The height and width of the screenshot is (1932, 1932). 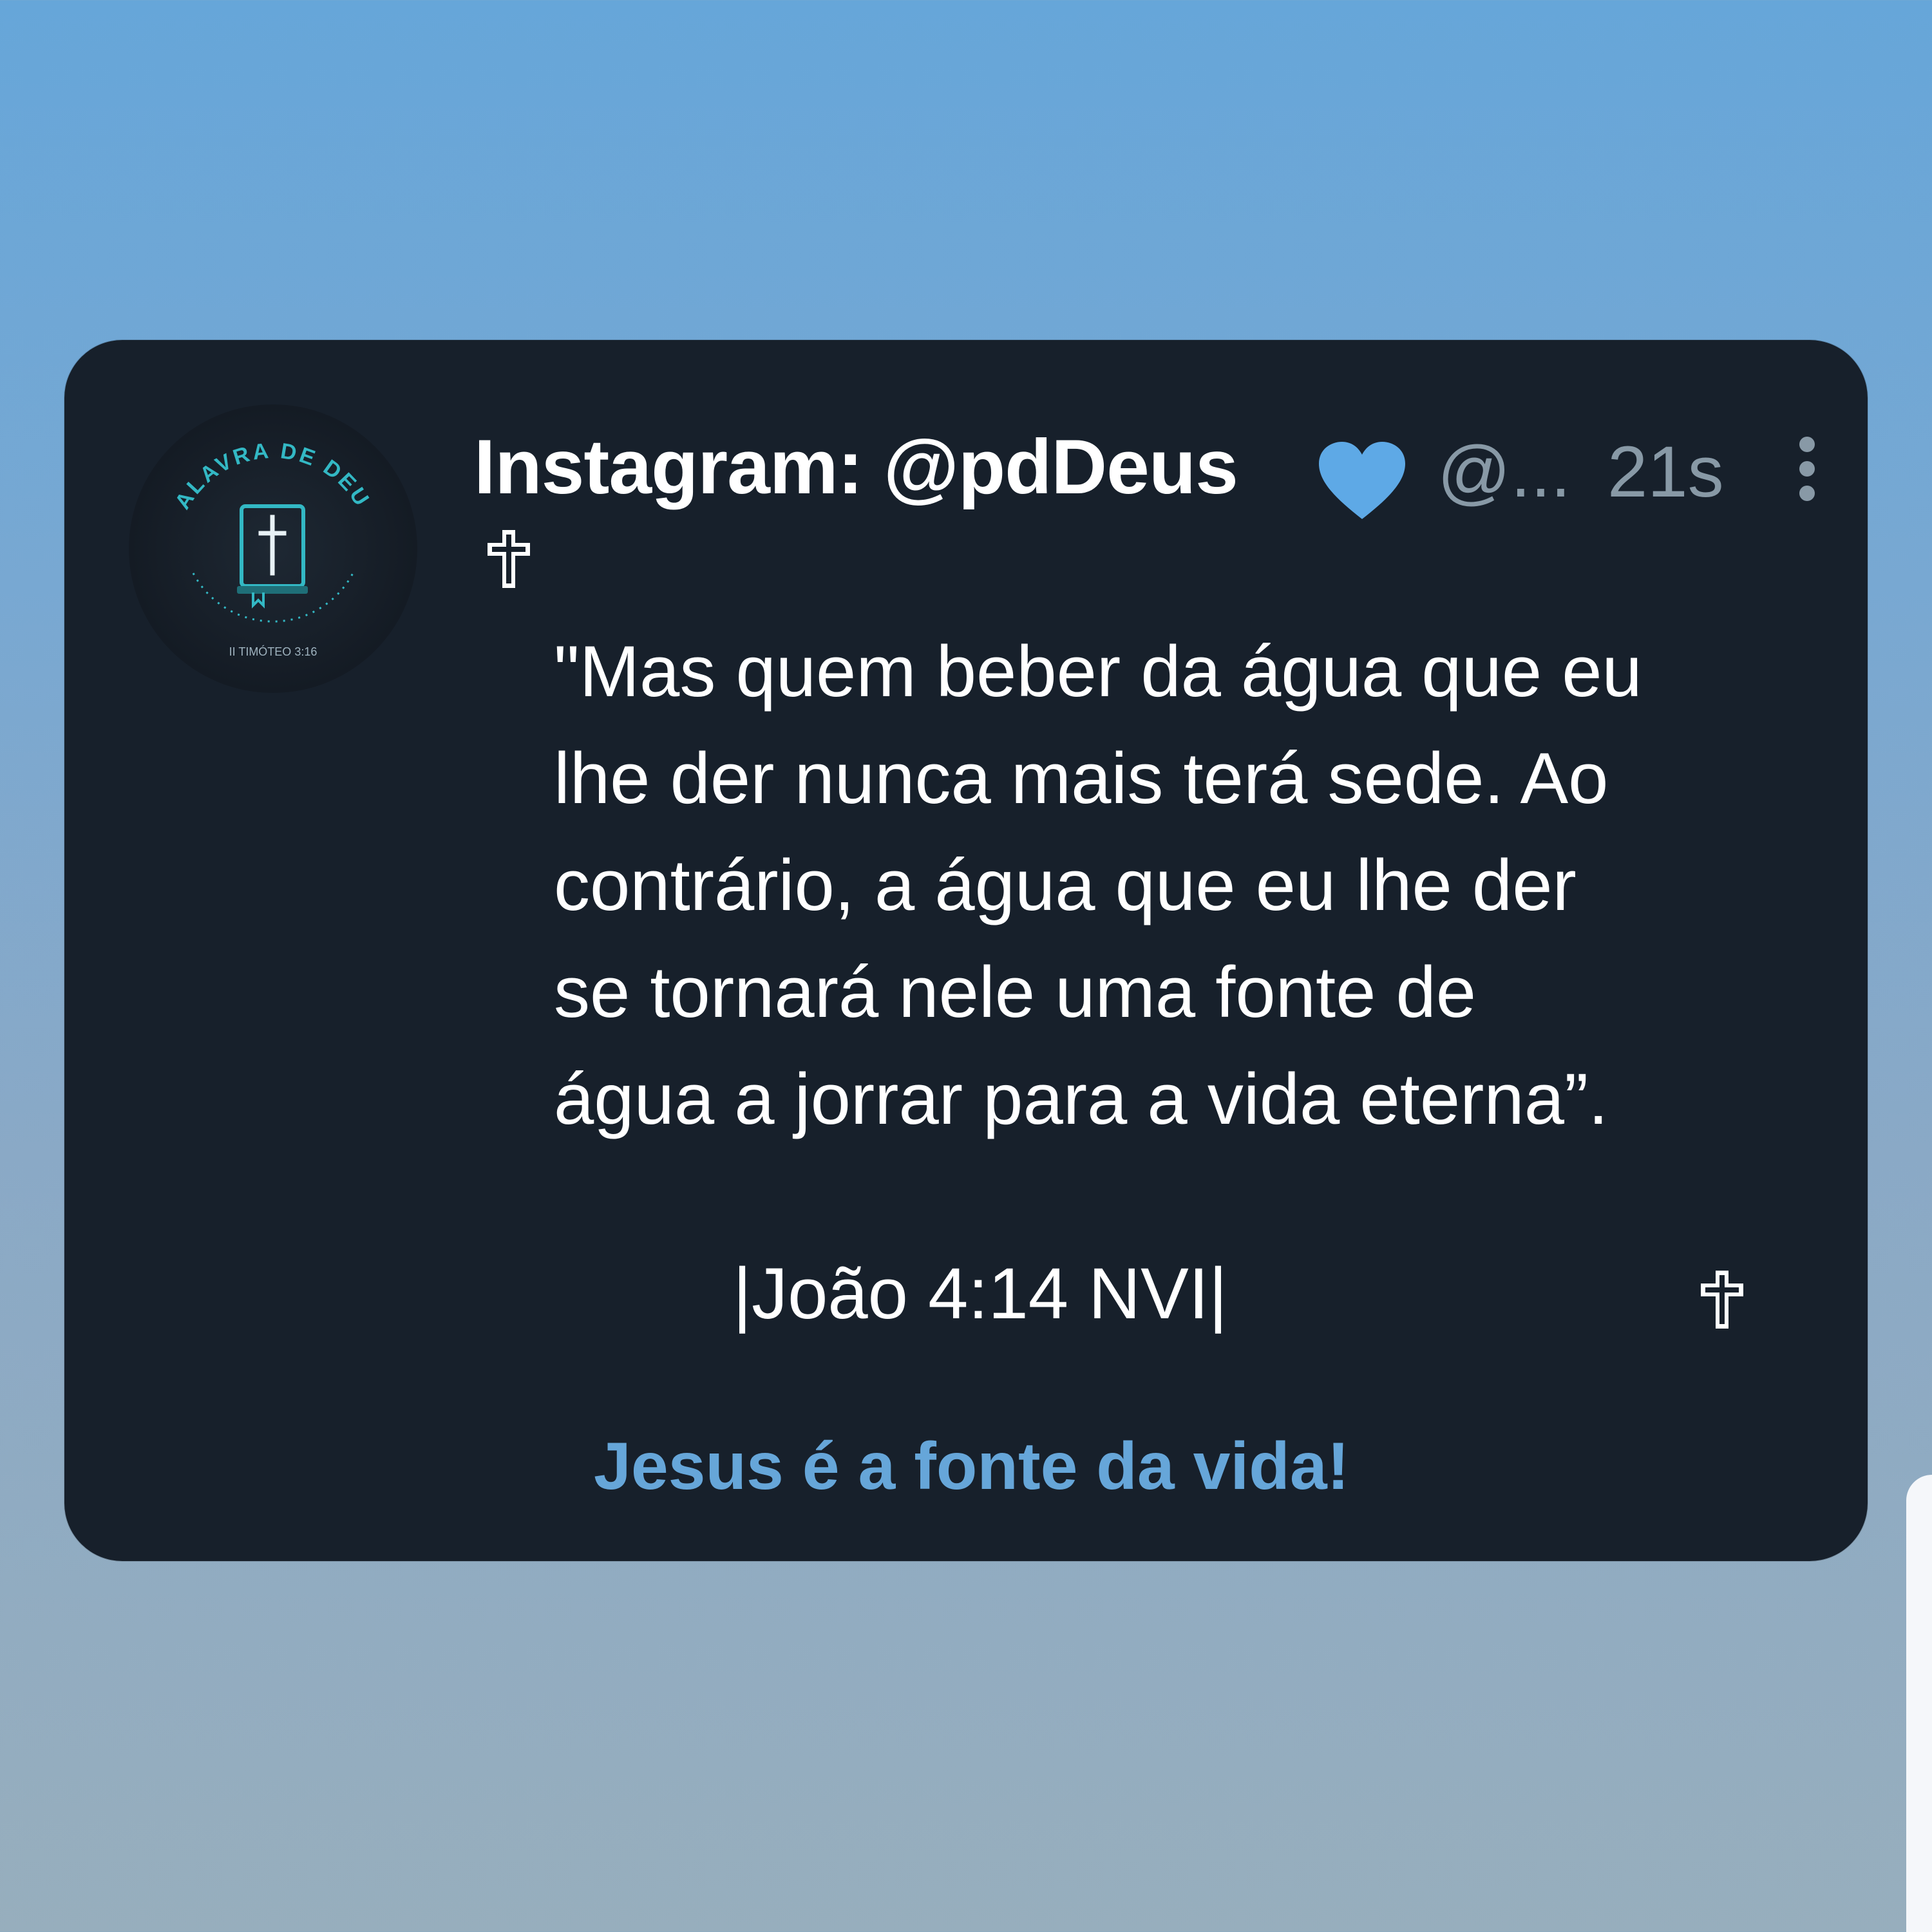 I want to click on timestamp: 21s, so click(x=1665, y=471).